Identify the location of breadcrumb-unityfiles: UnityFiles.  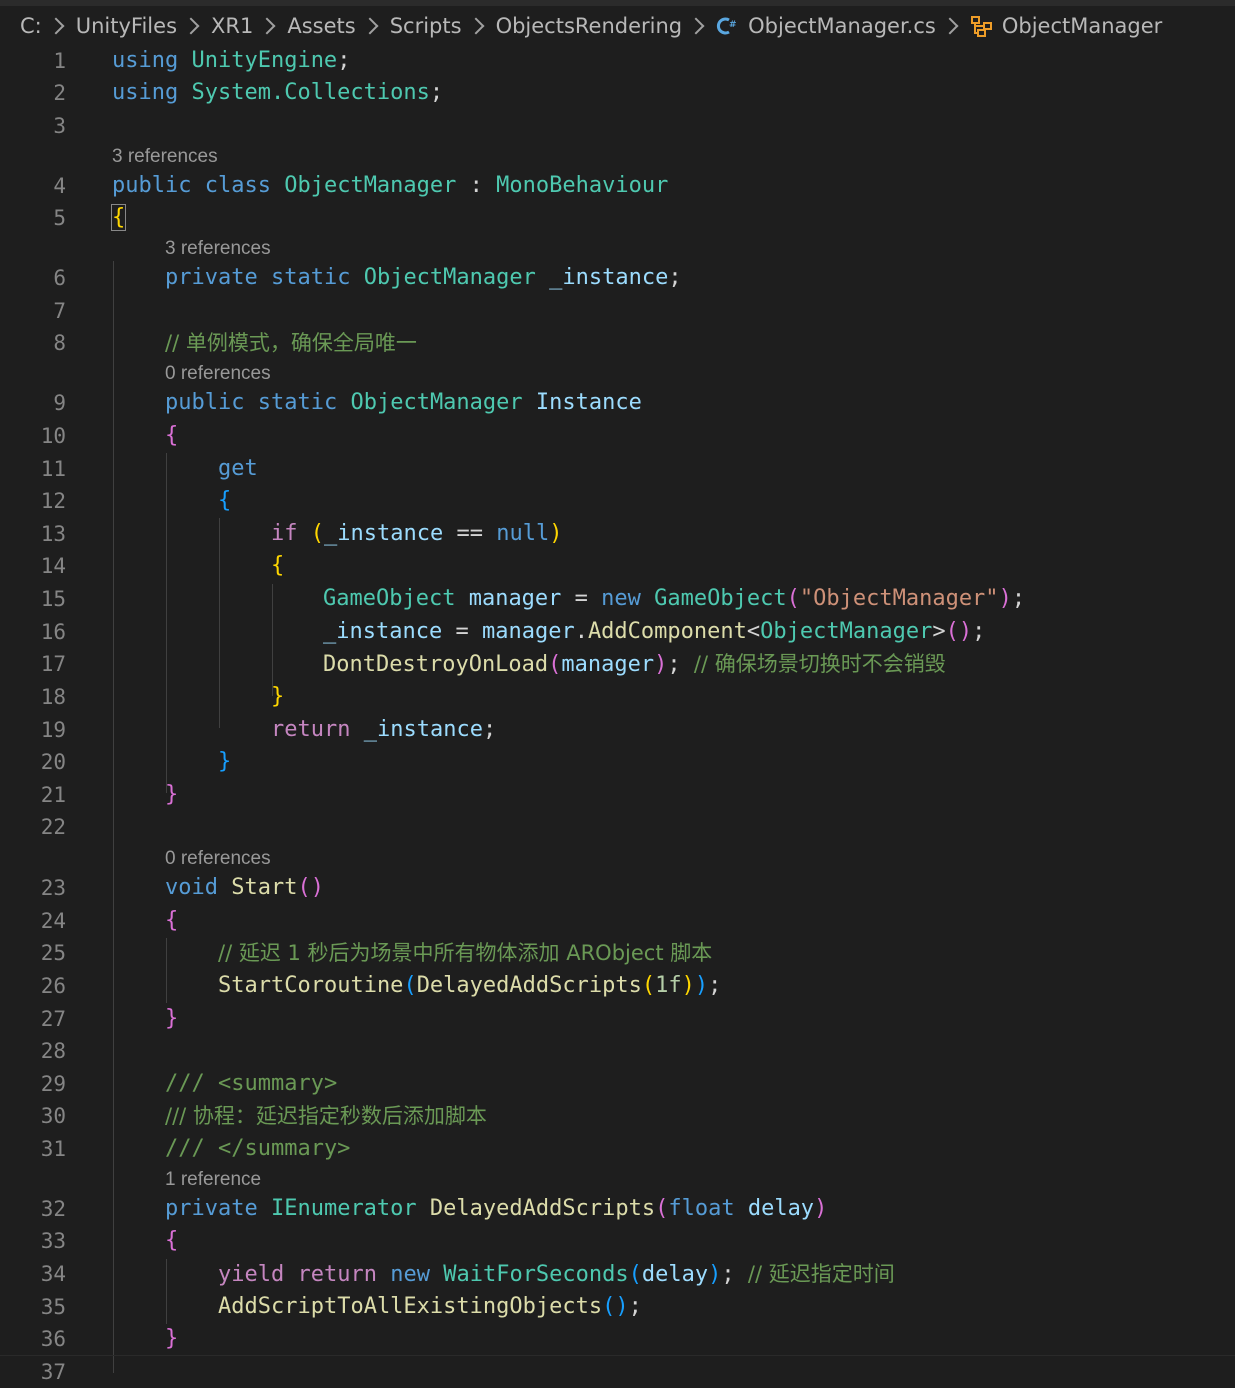
(126, 26).